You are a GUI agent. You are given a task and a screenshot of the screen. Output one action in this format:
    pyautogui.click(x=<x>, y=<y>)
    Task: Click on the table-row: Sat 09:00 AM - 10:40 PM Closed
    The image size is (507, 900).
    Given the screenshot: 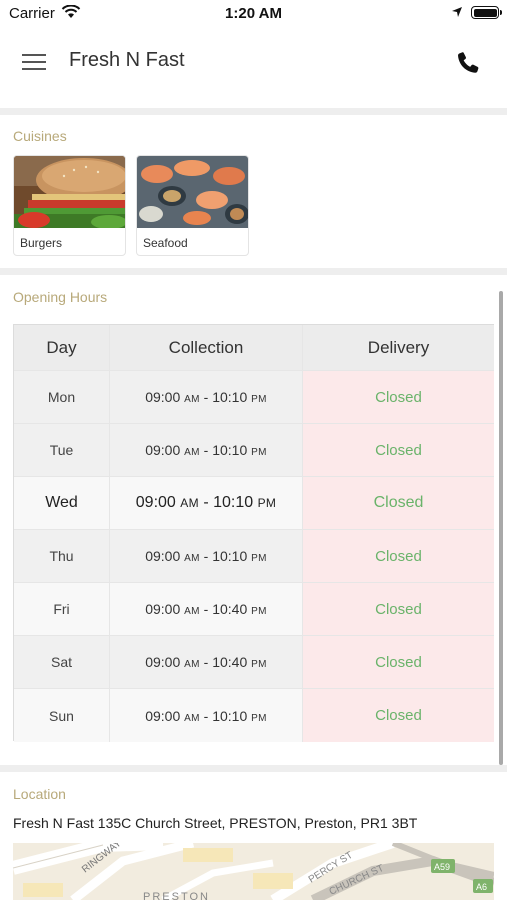 What is the action you would take?
    pyautogui.click(x=254, y=662)
    